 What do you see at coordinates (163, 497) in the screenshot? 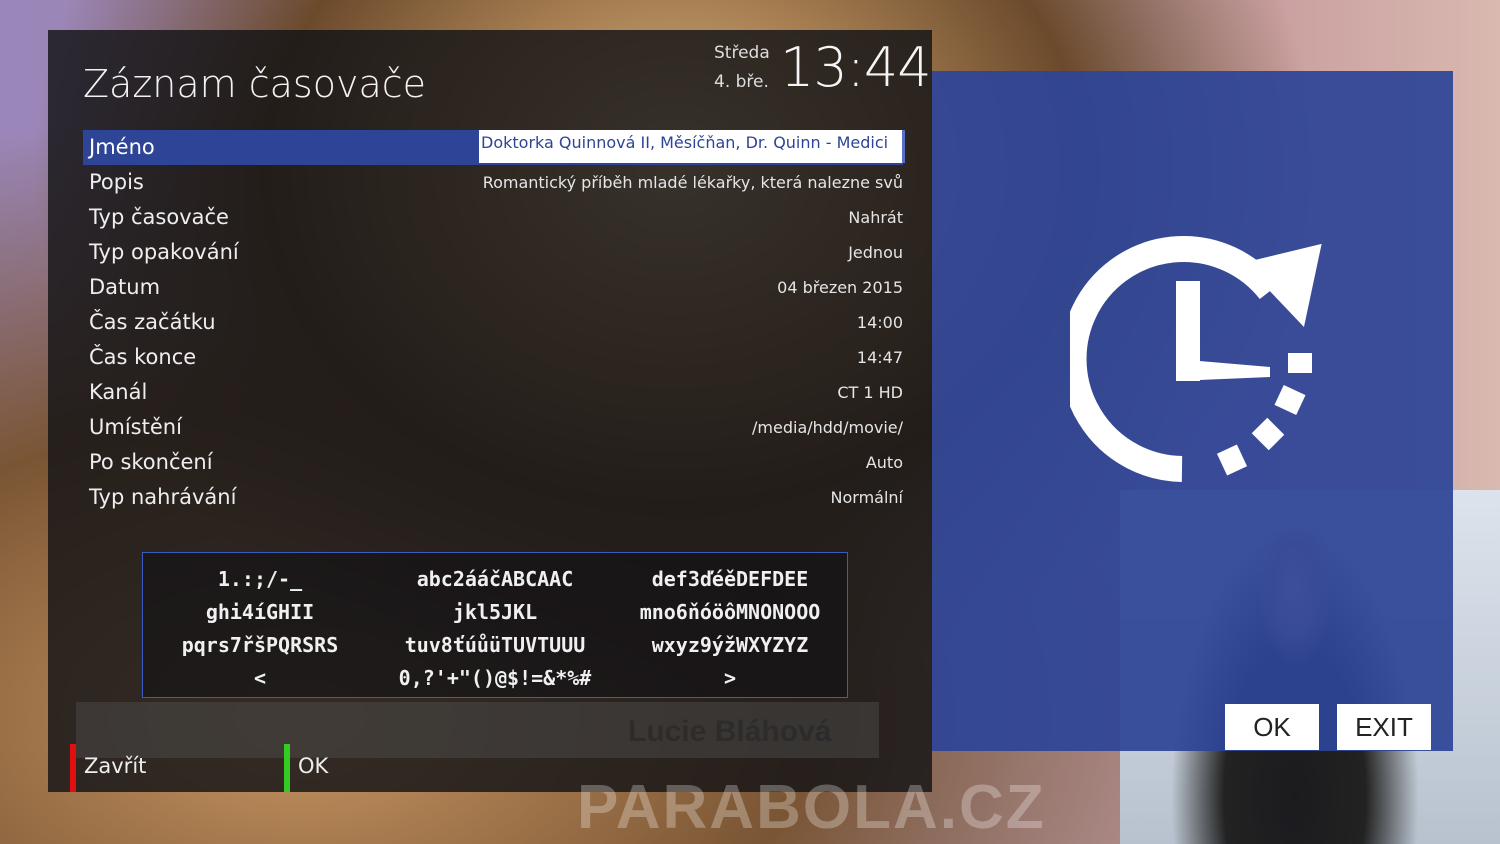
I see `field-label: Typ nahrávání` at bounding box center [163, 497].